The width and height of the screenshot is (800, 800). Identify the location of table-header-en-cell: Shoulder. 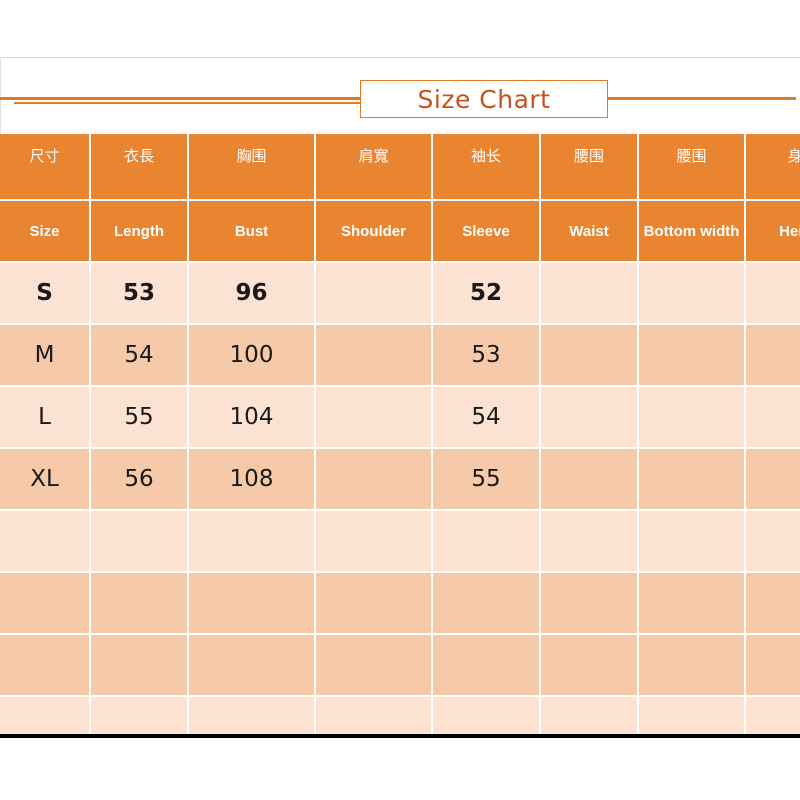
(374, 231).